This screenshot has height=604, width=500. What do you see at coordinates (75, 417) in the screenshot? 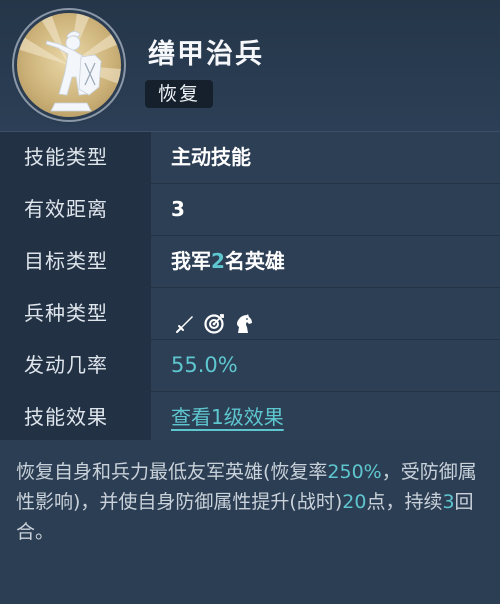
I see `effect-label: 技能效果` at bounding box center [75, 417].